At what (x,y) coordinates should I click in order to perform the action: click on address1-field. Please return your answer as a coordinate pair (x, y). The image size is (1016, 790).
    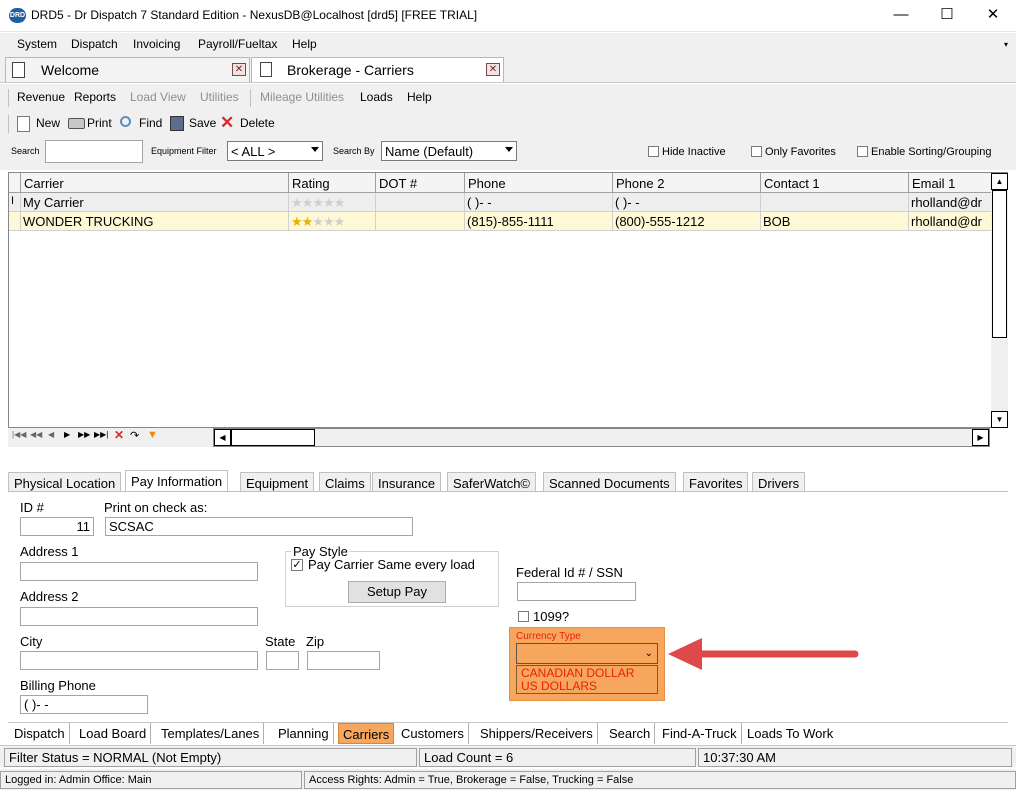
    Looking at the image, I should click on (139, 571).